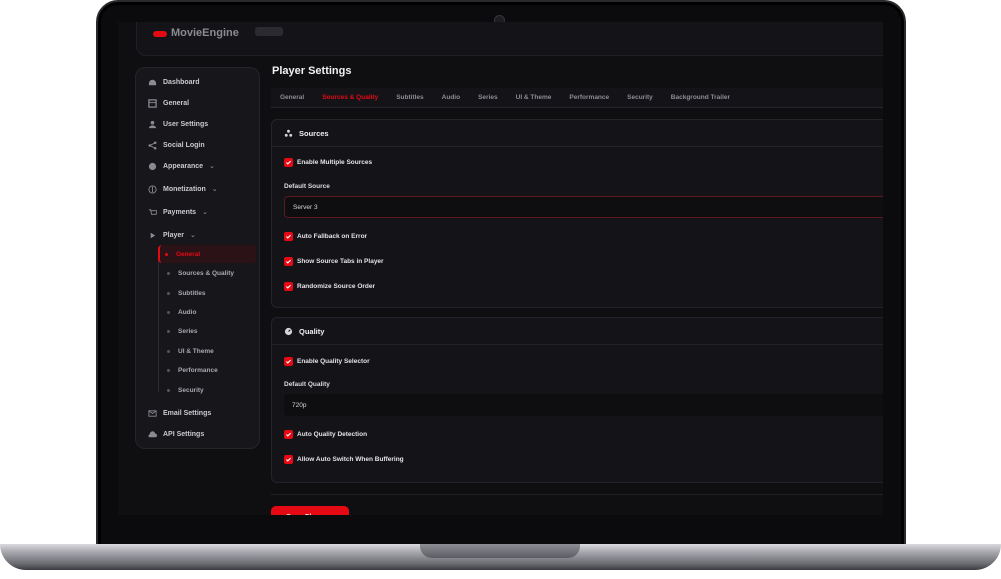 The image size is (1001, 579). Describe the element at coordinates (350, 459) in the screenshot. I see `checkbox-label: Allow Auto Switch When Buffering` at that location.